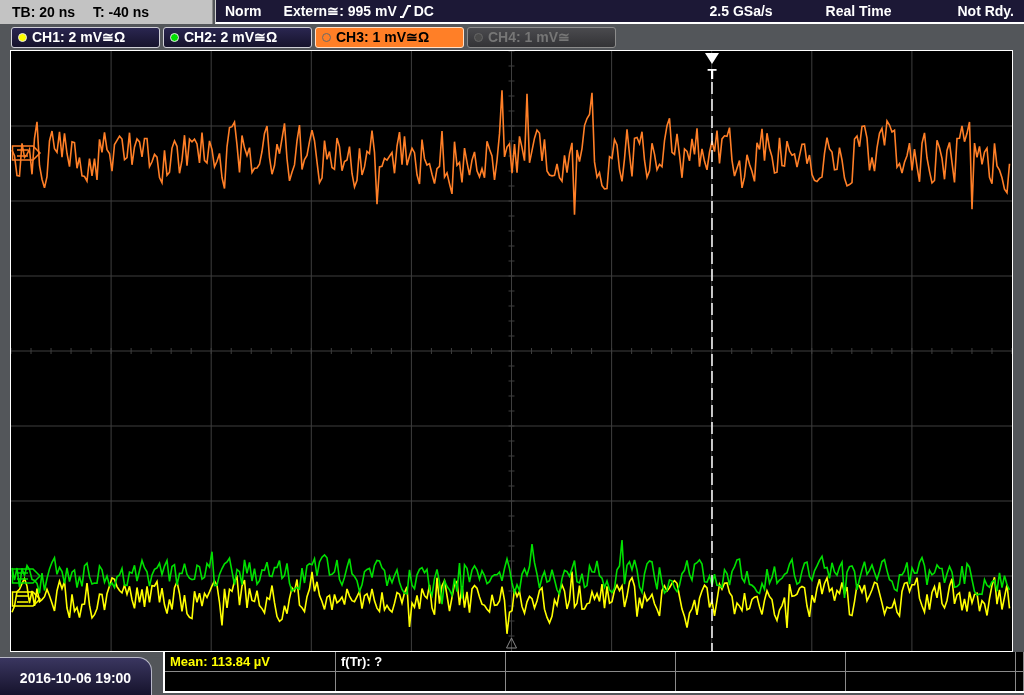 Image resolution: width=1024 pixels, height=695 pixels. What do you see at coordinates (423, 11) in the screenshot?
I see `trigger-coupling-label: DC` at bounding box center [423, 11].